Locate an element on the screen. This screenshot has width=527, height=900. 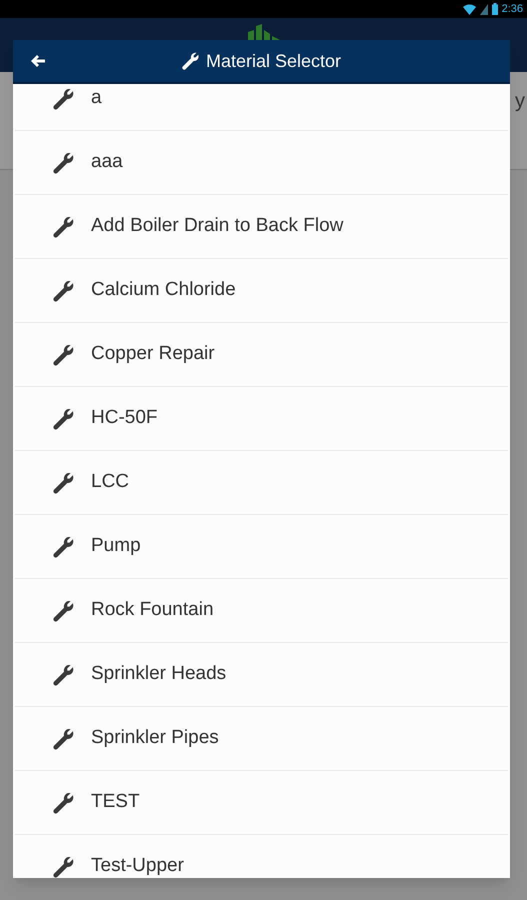
material-item: LCC is located at coordinates (261, 483).